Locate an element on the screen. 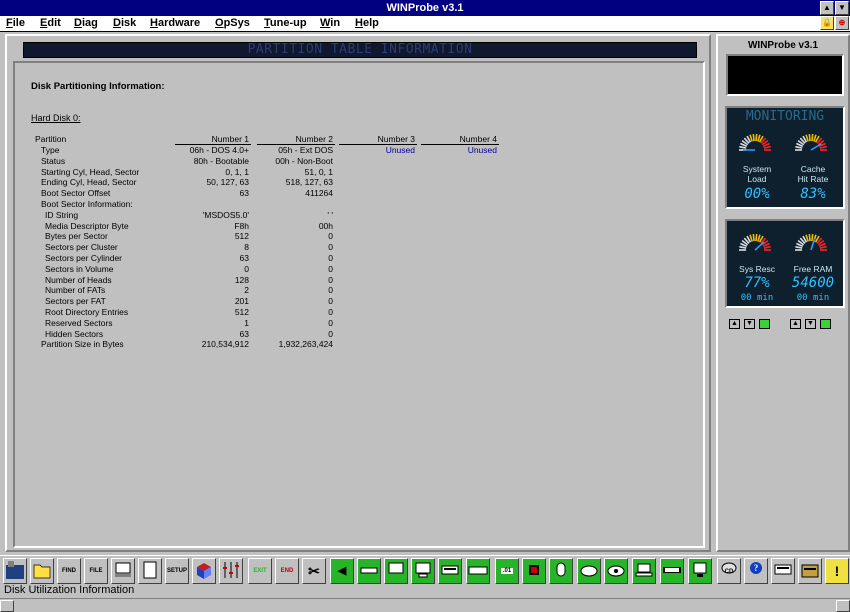  scroll-right-button is located at coordinates (843, 606).